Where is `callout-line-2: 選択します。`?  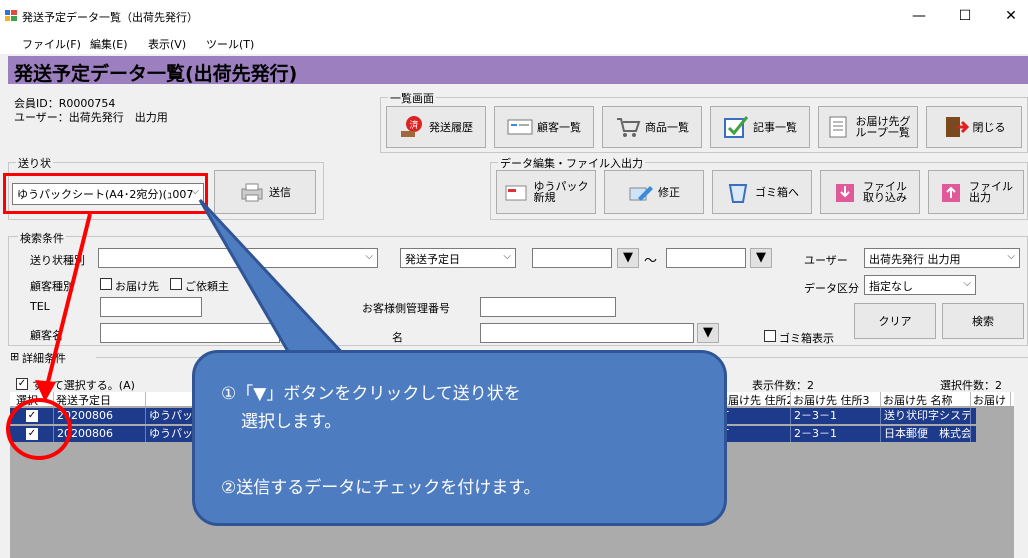
callout-line-2: 選択します。 is located at coordinates (291, 422).